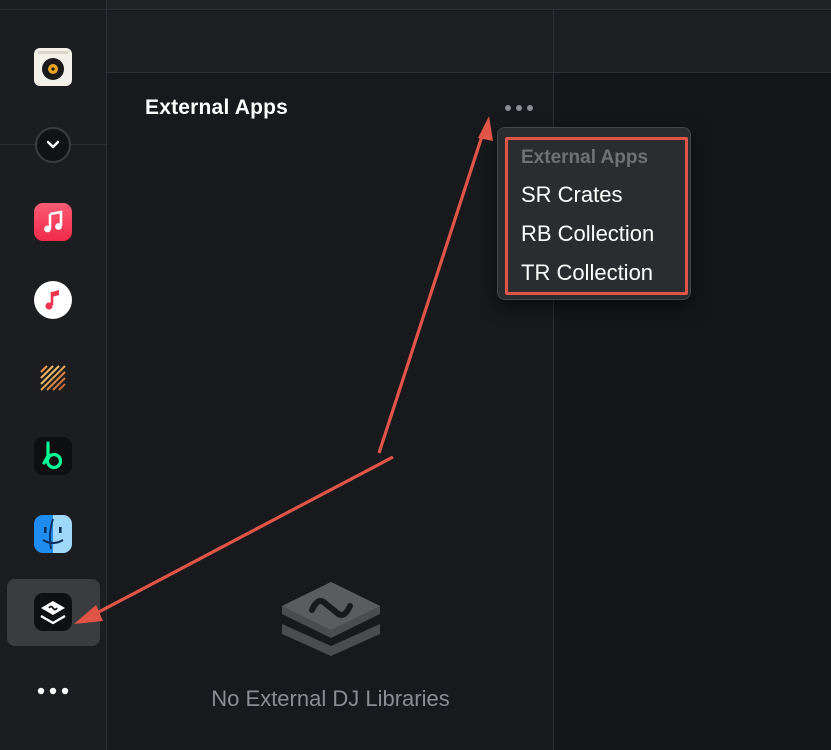  I want to click on more-options-button, so click(519, 108).